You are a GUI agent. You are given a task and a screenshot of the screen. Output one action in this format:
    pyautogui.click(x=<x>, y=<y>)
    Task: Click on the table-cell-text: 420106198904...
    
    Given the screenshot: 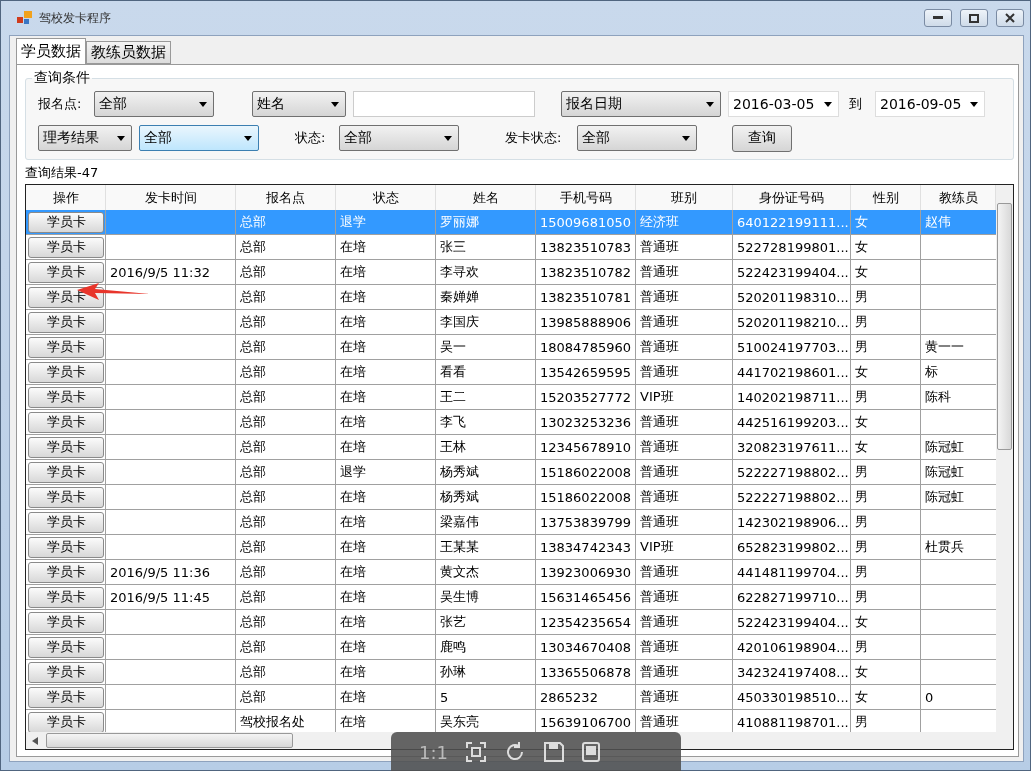 What is the action you would take?
    pyautogui.click(x=793, y=647)
    